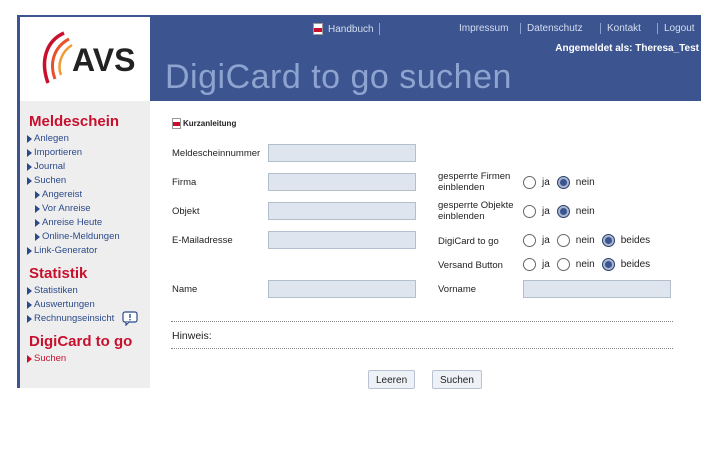 Image resolution: width=720 pixels, height=462 pixels. Describe the element at coordinates (457, 289) in the screenshot. I see `vorname-label: Vorname` at that location.